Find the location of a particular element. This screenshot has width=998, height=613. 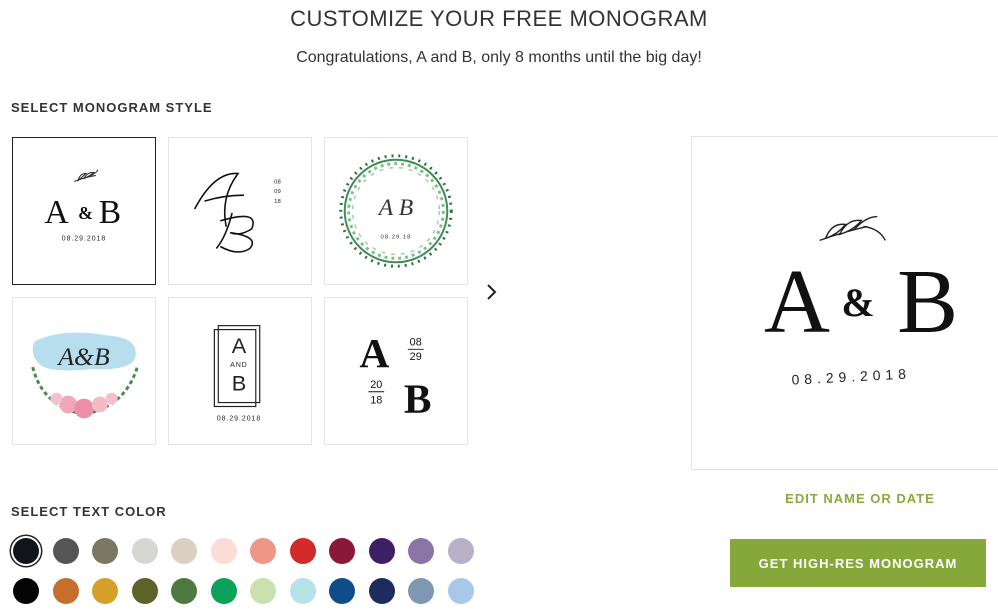

date-line: 08 is located at coordinates (277, 182).